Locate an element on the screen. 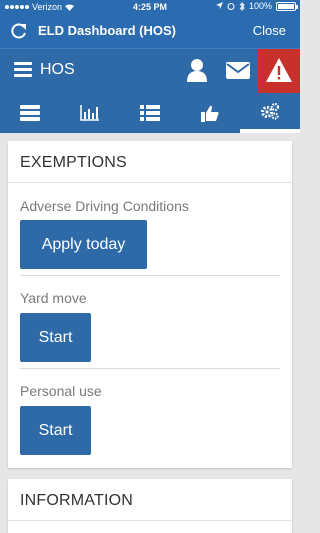  close-button: Close is located at coordinates (269, 30).